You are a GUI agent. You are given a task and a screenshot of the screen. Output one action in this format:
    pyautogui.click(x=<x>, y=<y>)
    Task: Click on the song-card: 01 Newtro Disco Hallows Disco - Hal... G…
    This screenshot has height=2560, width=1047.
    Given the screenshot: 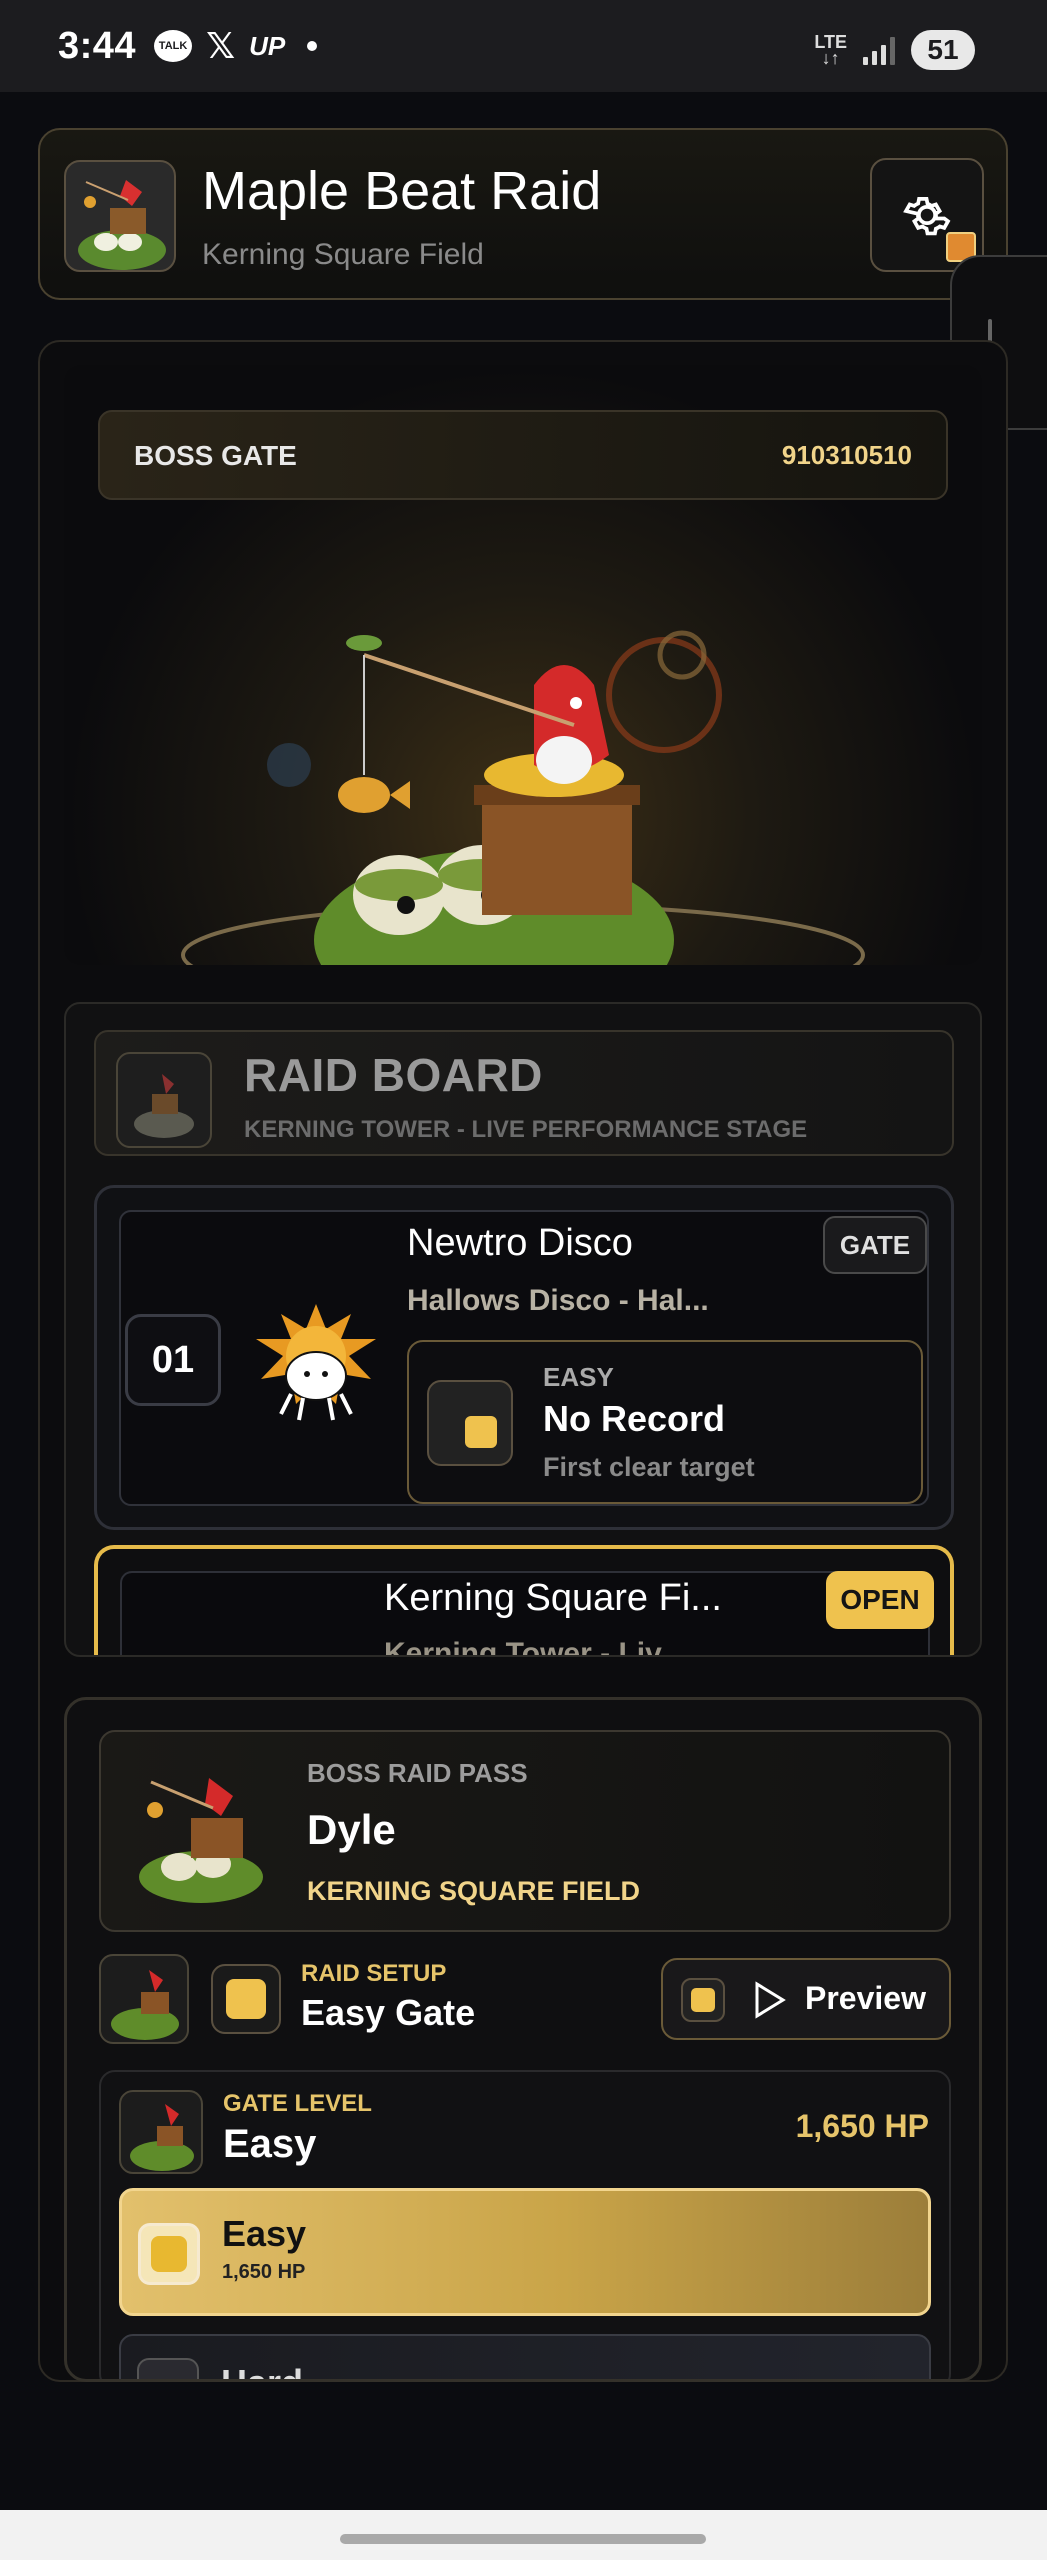 What is the action you would take?
    pyautogui.click(x=524, y=1357)
    